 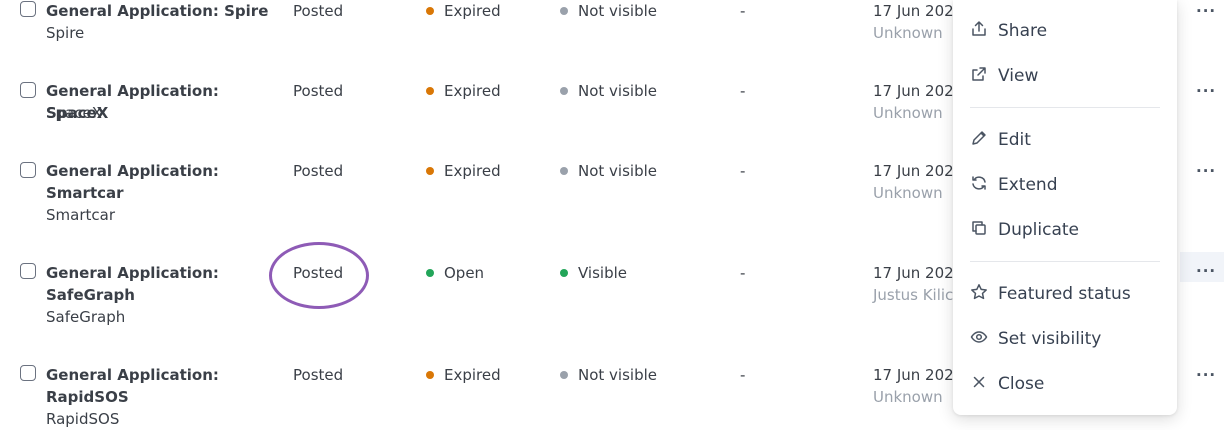 I want to click on company-name: Spire, so click(x=65, y=33).